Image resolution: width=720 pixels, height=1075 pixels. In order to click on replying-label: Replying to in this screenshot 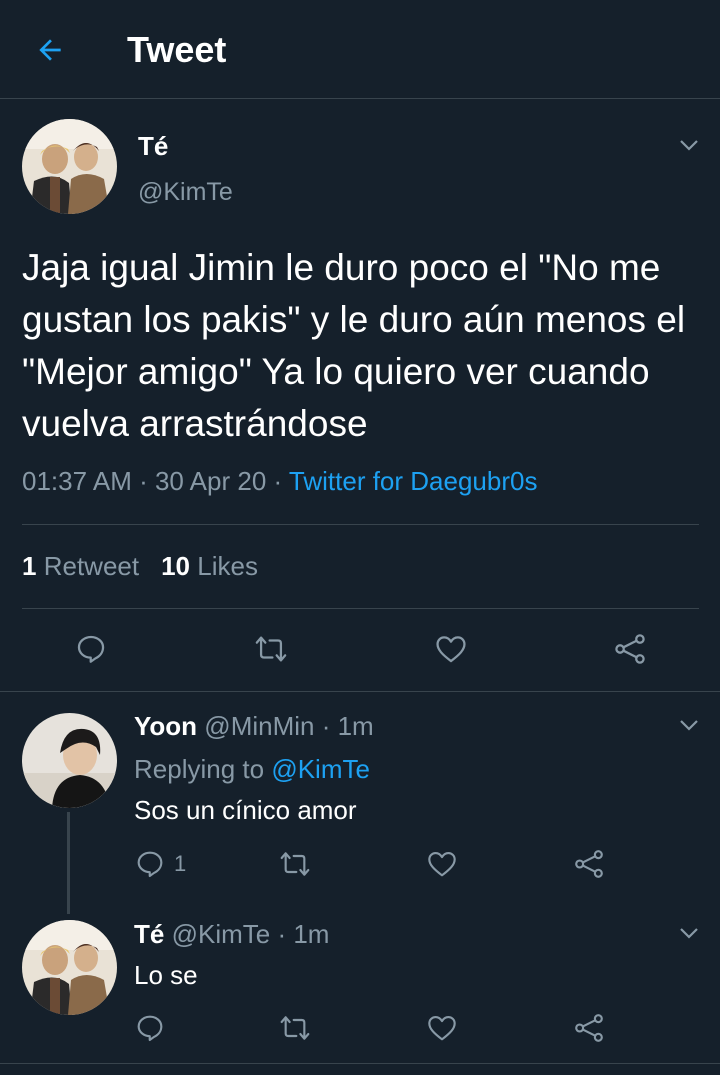, I will do `click(199, 769)`.